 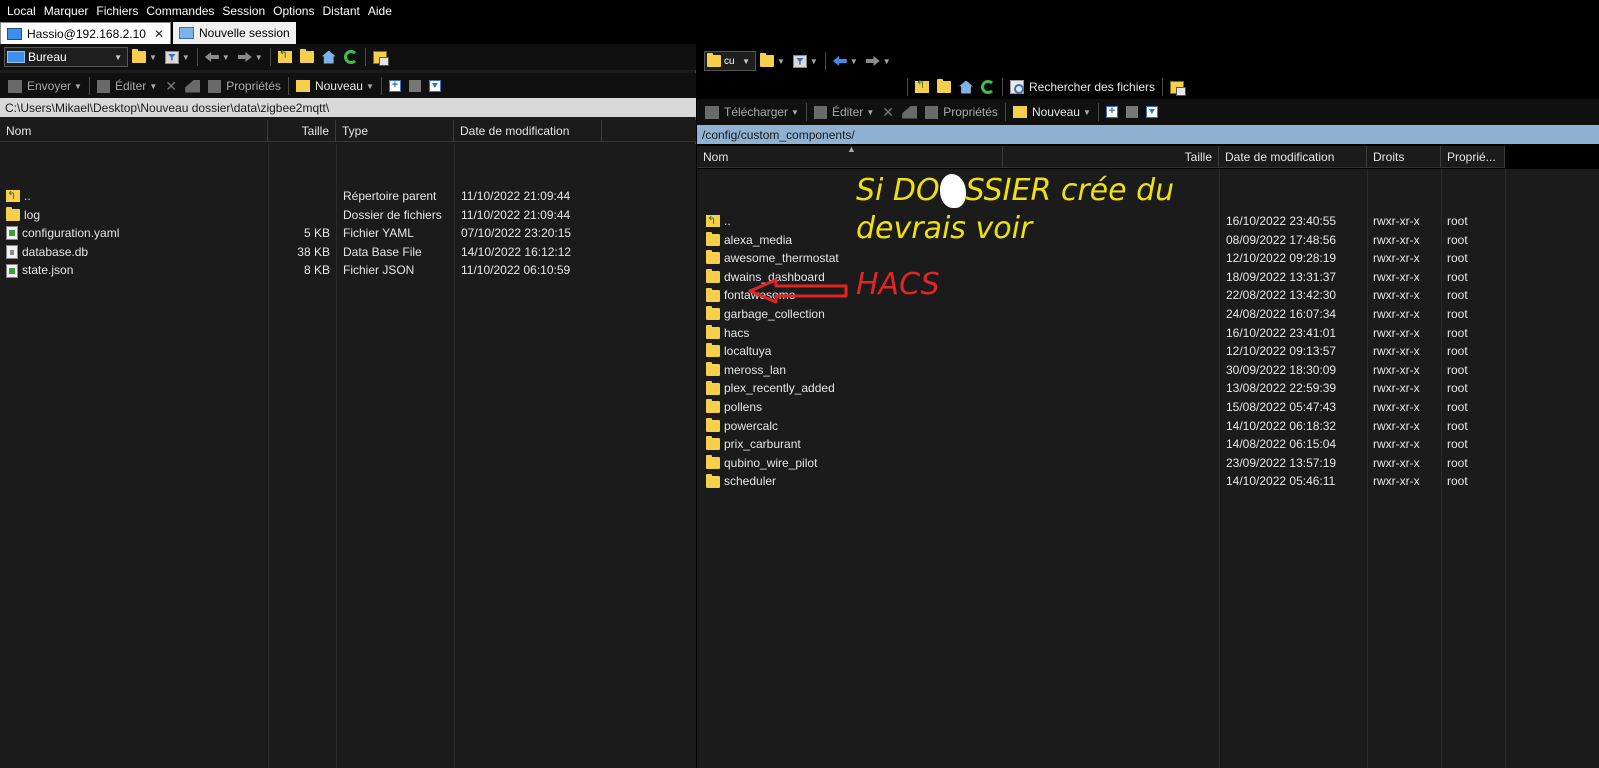 I want to click on new-button: Nouveau ▼, so click(x=335, y=86).